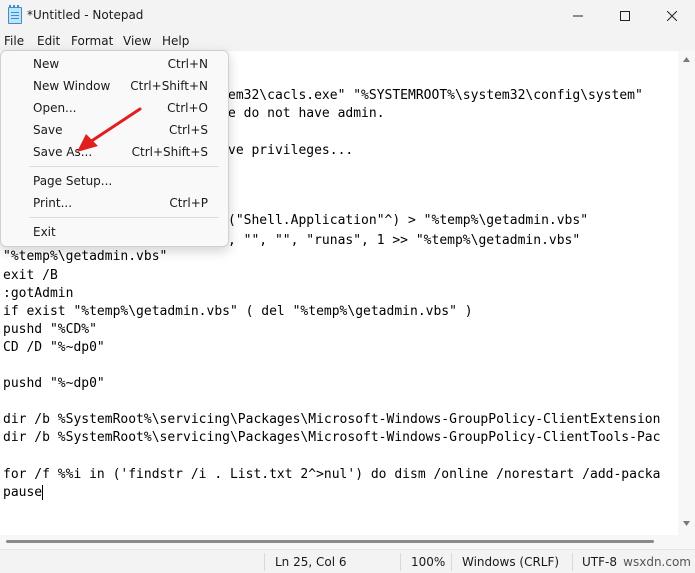  Describe the element at coordinates (599, 562) in the screenshot. I see `encoding: UTF-8` at that location.